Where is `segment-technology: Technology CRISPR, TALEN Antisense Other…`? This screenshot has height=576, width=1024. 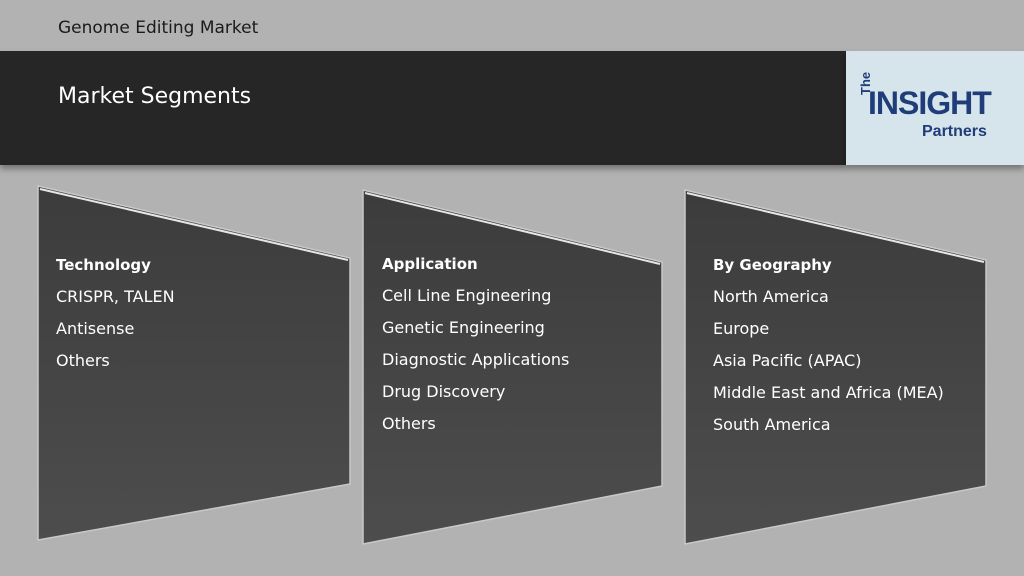
segment-technology: Technology CRISPR, TALEN Antisense Other… is located at coordinates (115, 319).